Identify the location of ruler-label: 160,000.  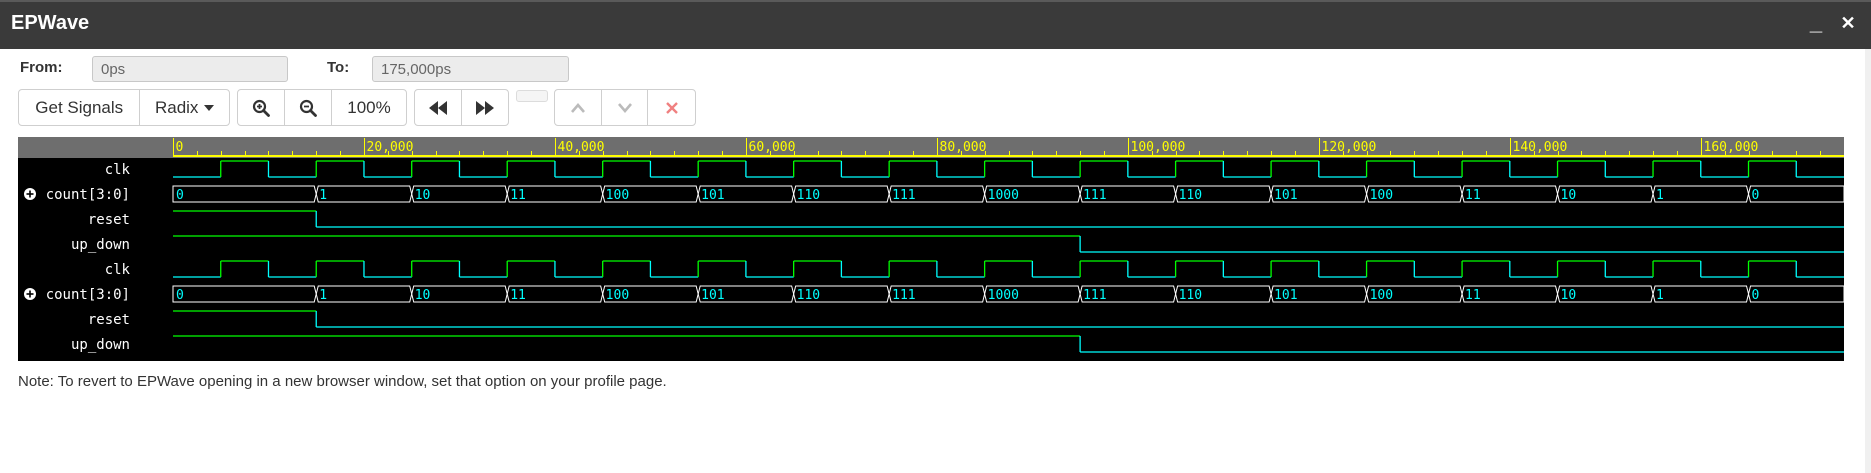
(1731, 147).